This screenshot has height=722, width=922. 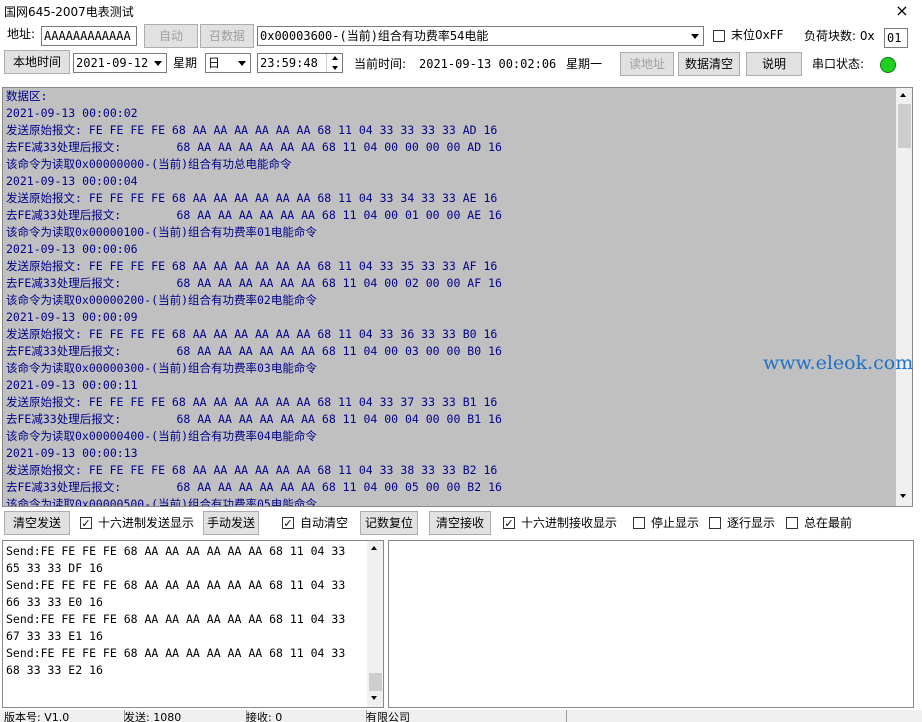 What do you see at coordinates (838, 64) in the screenshot?
I see `port-status-label: 串口状态:` at bounding box center [838, 64].